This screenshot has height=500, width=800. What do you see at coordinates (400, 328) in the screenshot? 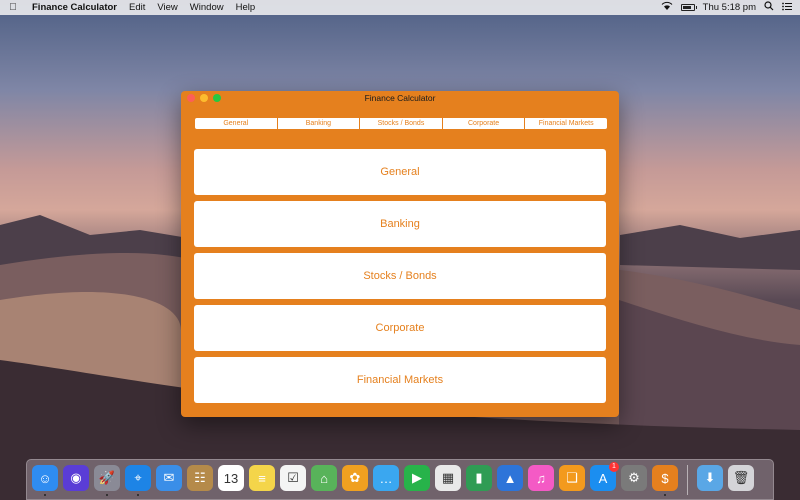
I see `corporate-button: Corporate` at bounding box center [400, 328].